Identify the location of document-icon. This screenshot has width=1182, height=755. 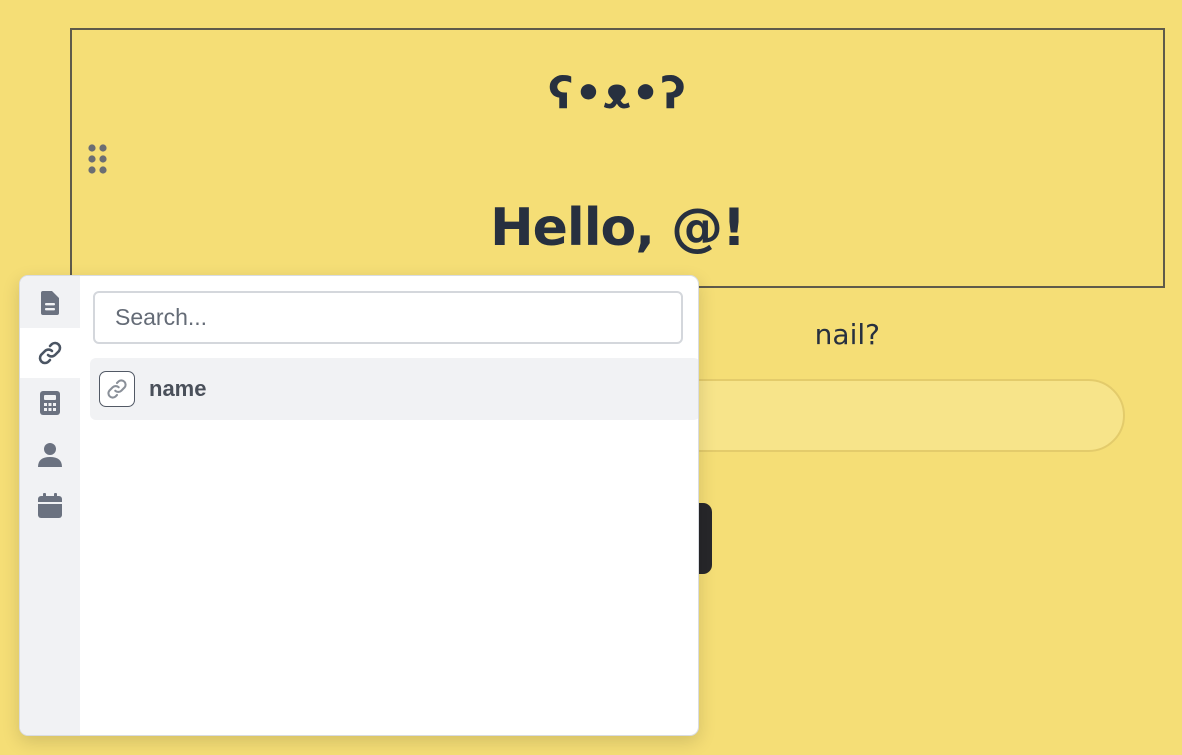
(50, 303).